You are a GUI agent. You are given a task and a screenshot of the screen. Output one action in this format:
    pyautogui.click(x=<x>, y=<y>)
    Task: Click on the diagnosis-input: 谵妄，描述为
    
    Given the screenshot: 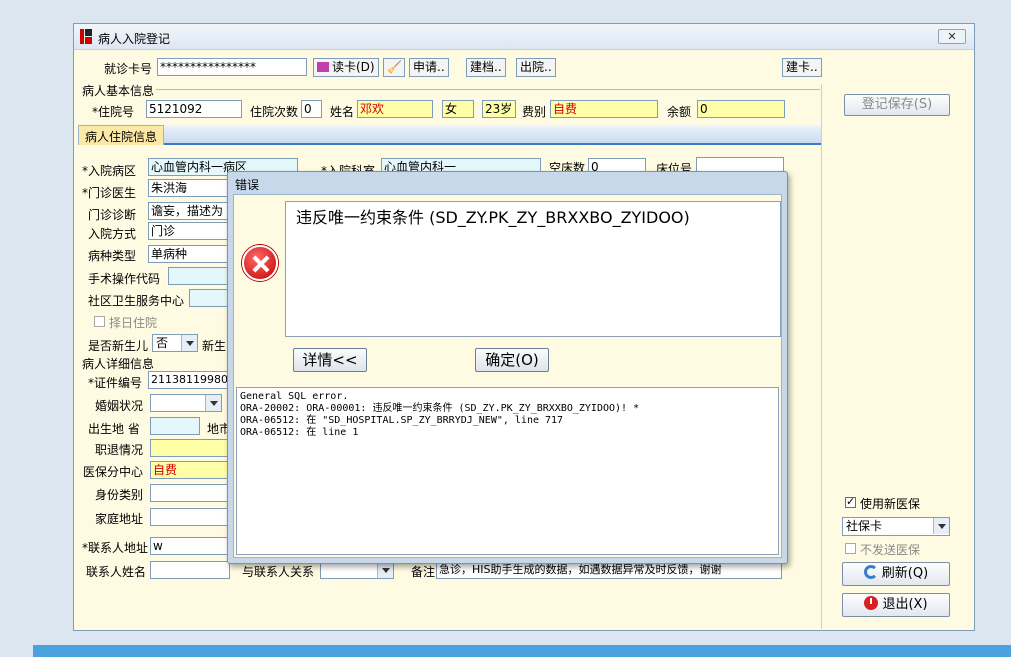 What is the action you would take?
    pyautogui.click(x=188, y=211)
    